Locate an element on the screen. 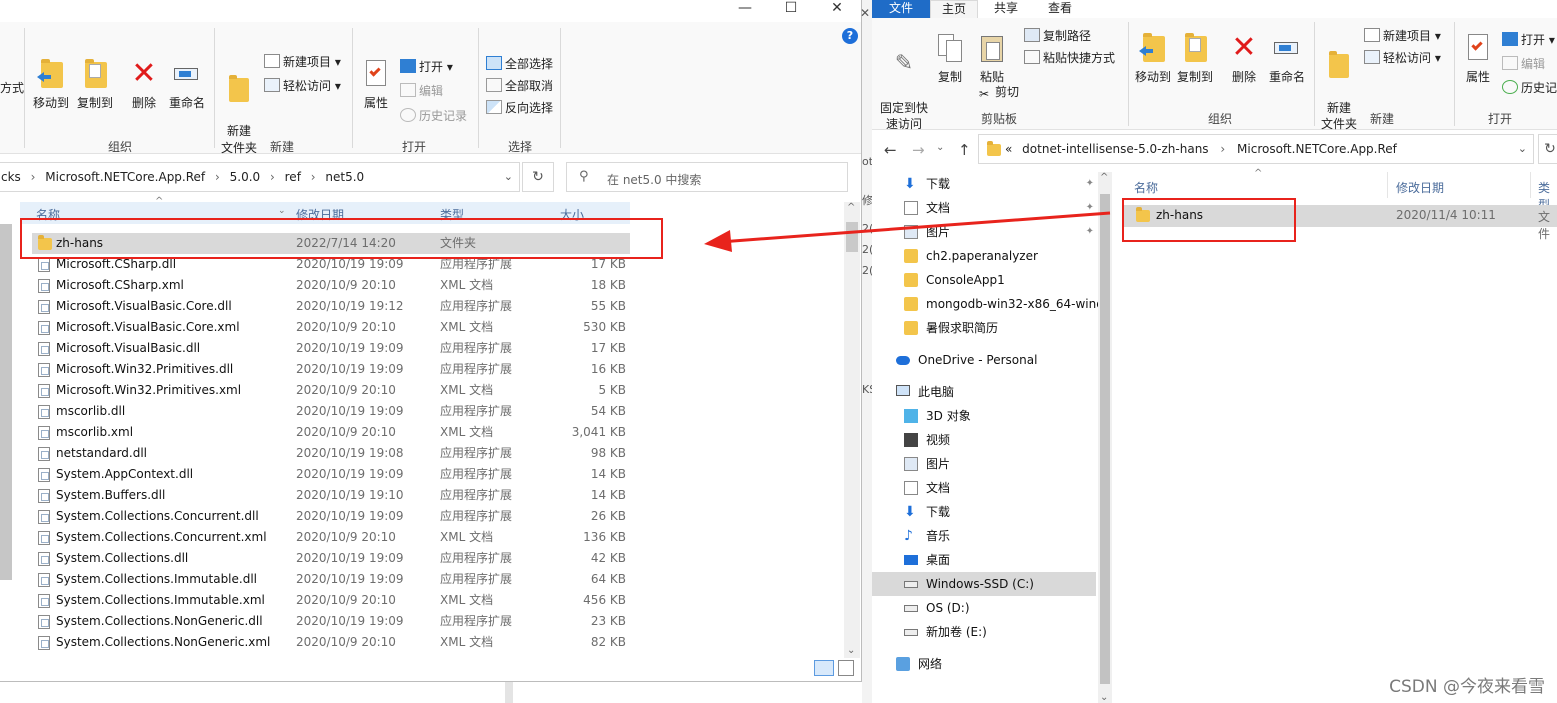 The height and width of the screenshot is (703, 1557). sidebar-item: Windows-SSD (C:) is located at coordinates (984, 584).